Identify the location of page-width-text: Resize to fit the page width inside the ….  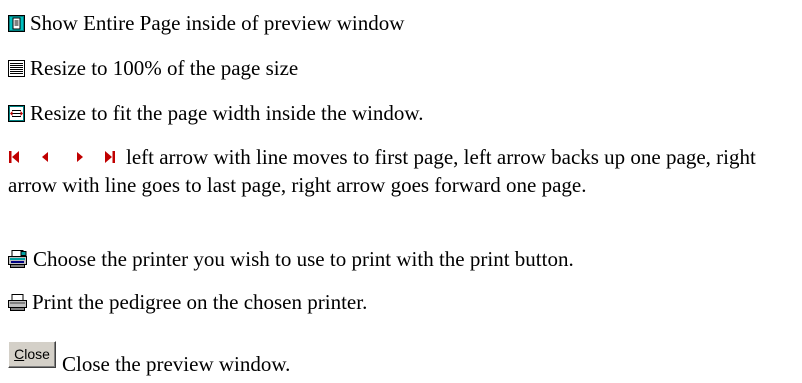
(227, 113).